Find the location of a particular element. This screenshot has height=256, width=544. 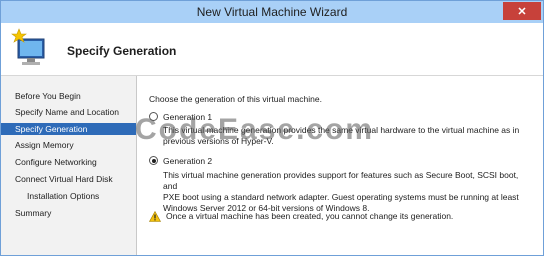

sidebar-item-specify-name-location: Specify Name and Location is located at coordinates (68, 112).